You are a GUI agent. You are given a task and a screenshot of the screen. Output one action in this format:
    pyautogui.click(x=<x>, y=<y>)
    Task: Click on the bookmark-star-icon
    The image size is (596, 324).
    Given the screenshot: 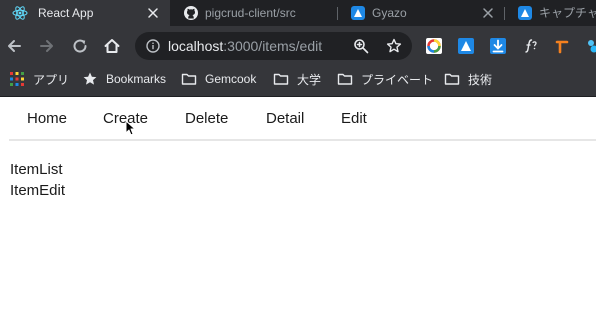 What is the action you would take?
    pyautogui.click(x=394, y=46)
    